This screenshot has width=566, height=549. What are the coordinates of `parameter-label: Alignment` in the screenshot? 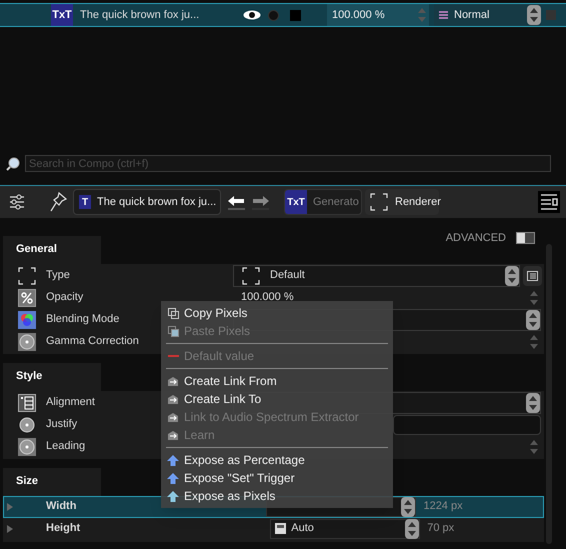 It's located at (70, 402).